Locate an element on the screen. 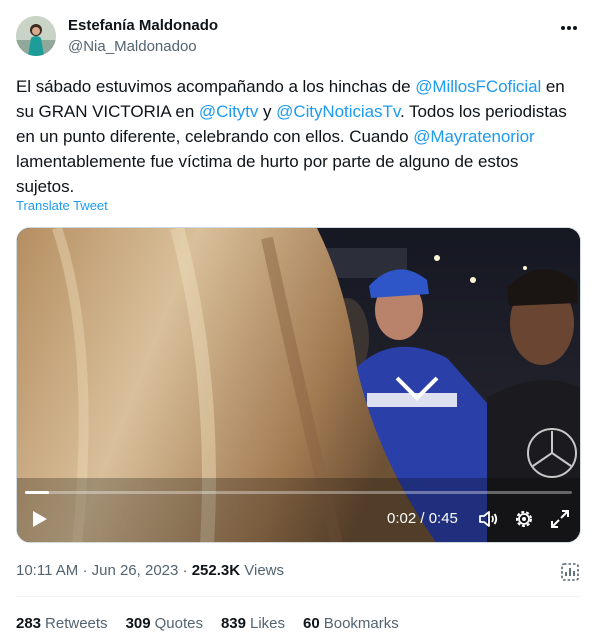 The height and width of the screenshot is (641, 595). divider is located at coordinates (298, 596).